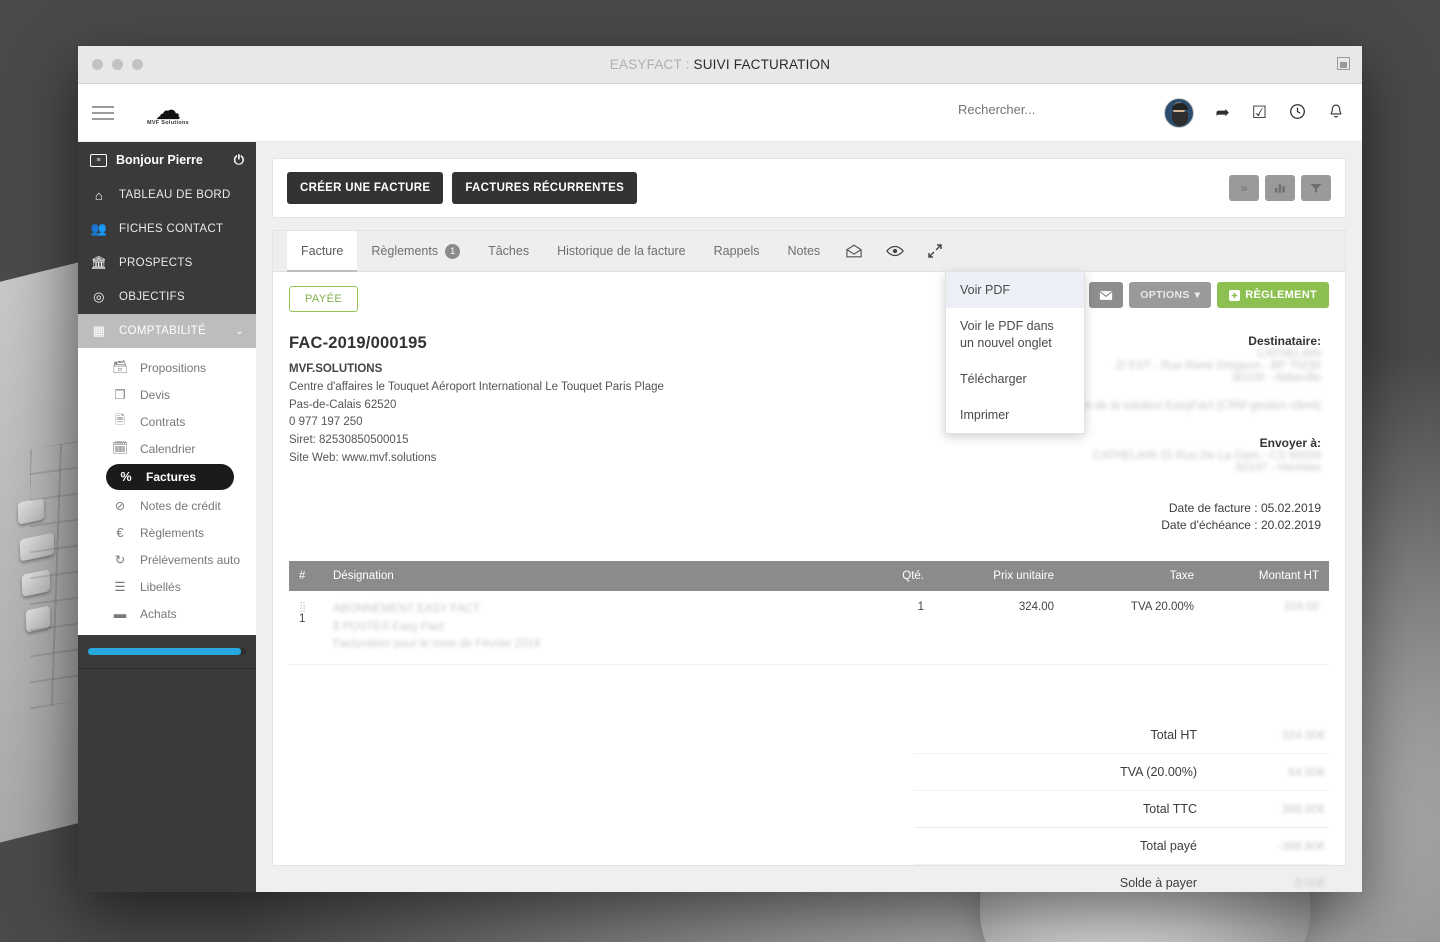  What do you see at coordinates (1178, 112) in the screenshot?
I see `avatar` at bounding box center [1178, 112].